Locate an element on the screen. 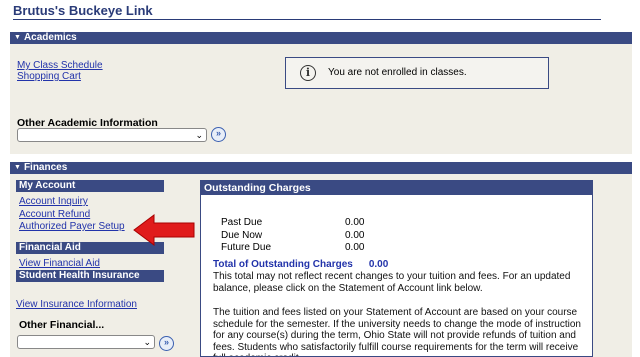  enrollment-notice: i You are not enrolled in classes. is located at coordinates (417, 73).